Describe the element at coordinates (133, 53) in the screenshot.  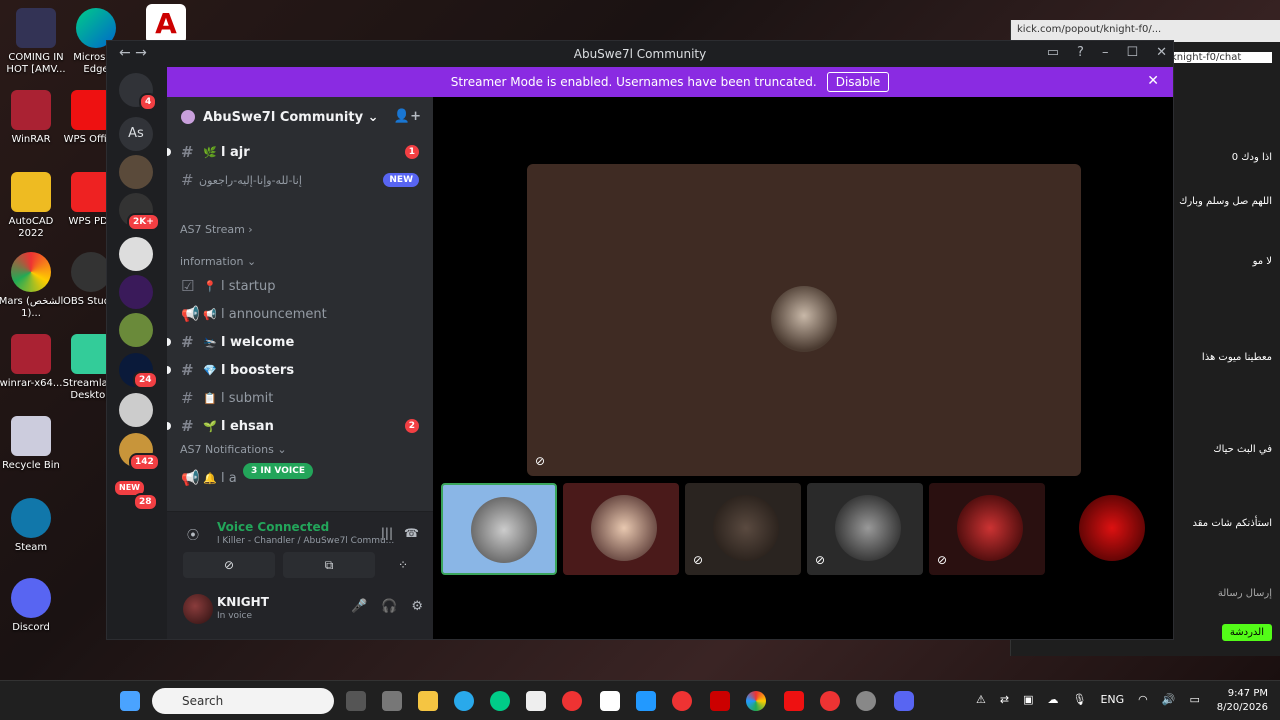
I see `back-forward-icons: ← →` at that location.